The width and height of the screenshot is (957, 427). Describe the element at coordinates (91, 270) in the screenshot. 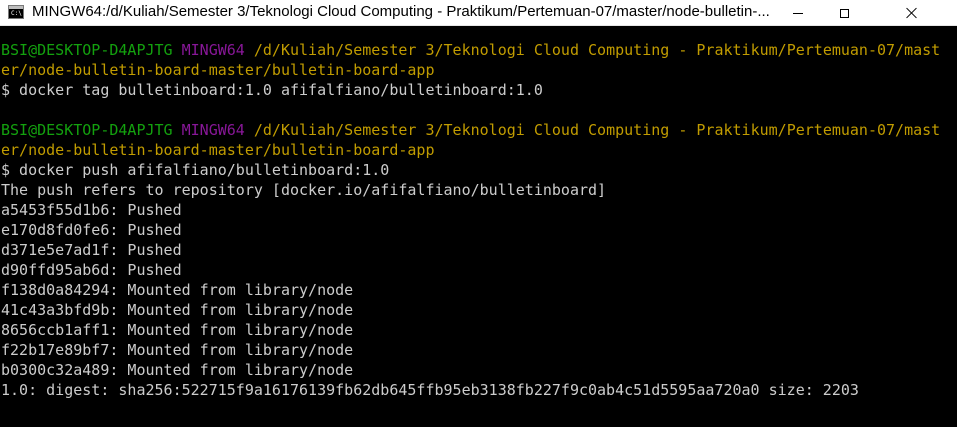

I see `output-line: d90ffd95ab6d: Pushed` at that location.